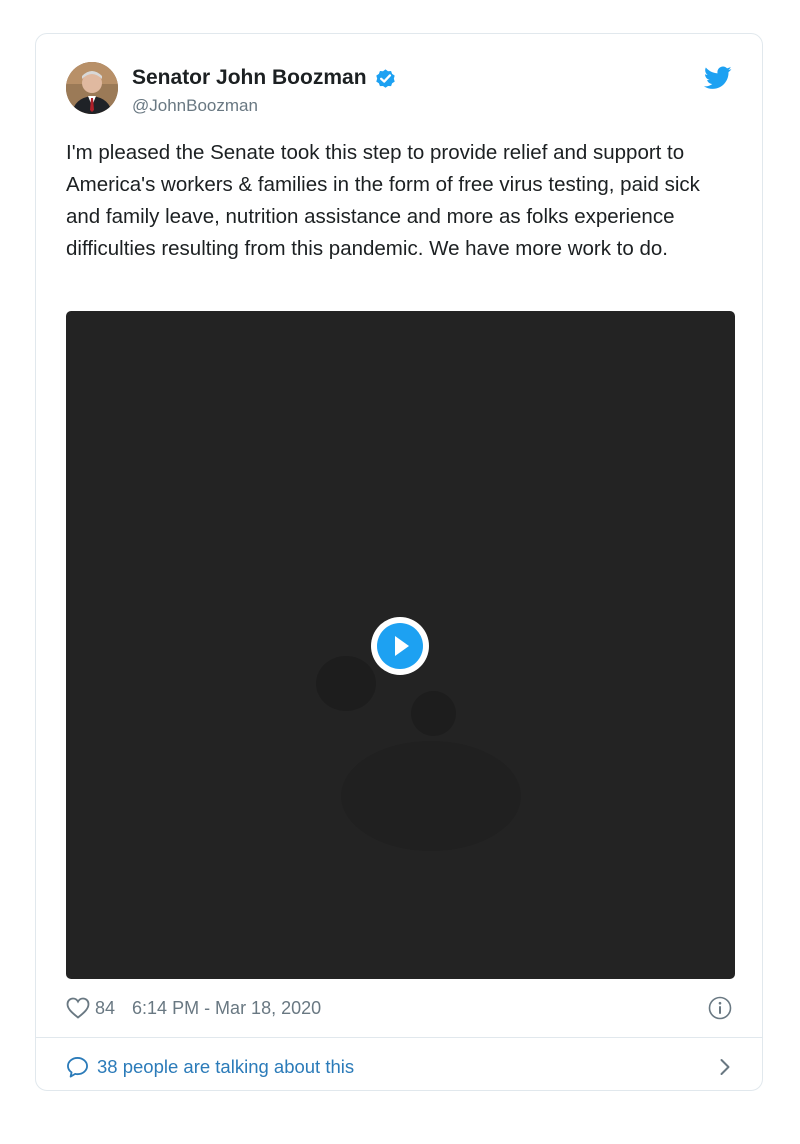 The image size is (800, 1144). What do you see at coordinates (77, 1067) in the screenshot?
I see `speech-bubble-icon` at bounding box center [77, 1067].